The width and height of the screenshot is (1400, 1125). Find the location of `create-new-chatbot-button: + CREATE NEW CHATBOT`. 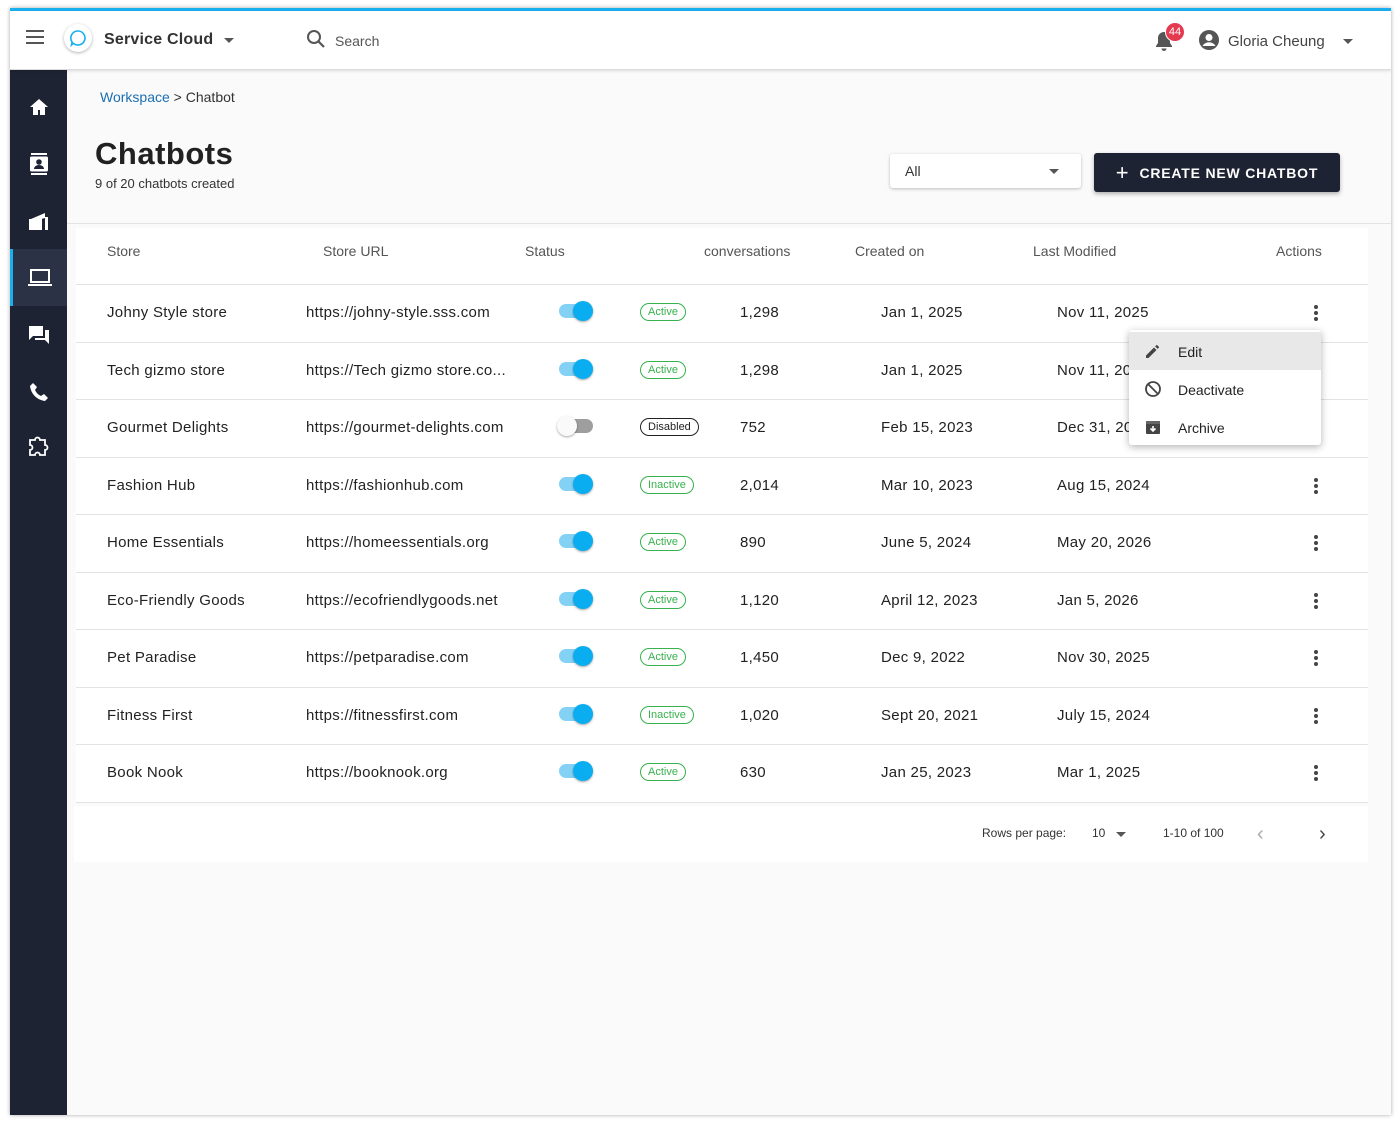

create-new-chatbot-button: + CREATE NEW CHATBOT is located at coordinates (1217, 172).